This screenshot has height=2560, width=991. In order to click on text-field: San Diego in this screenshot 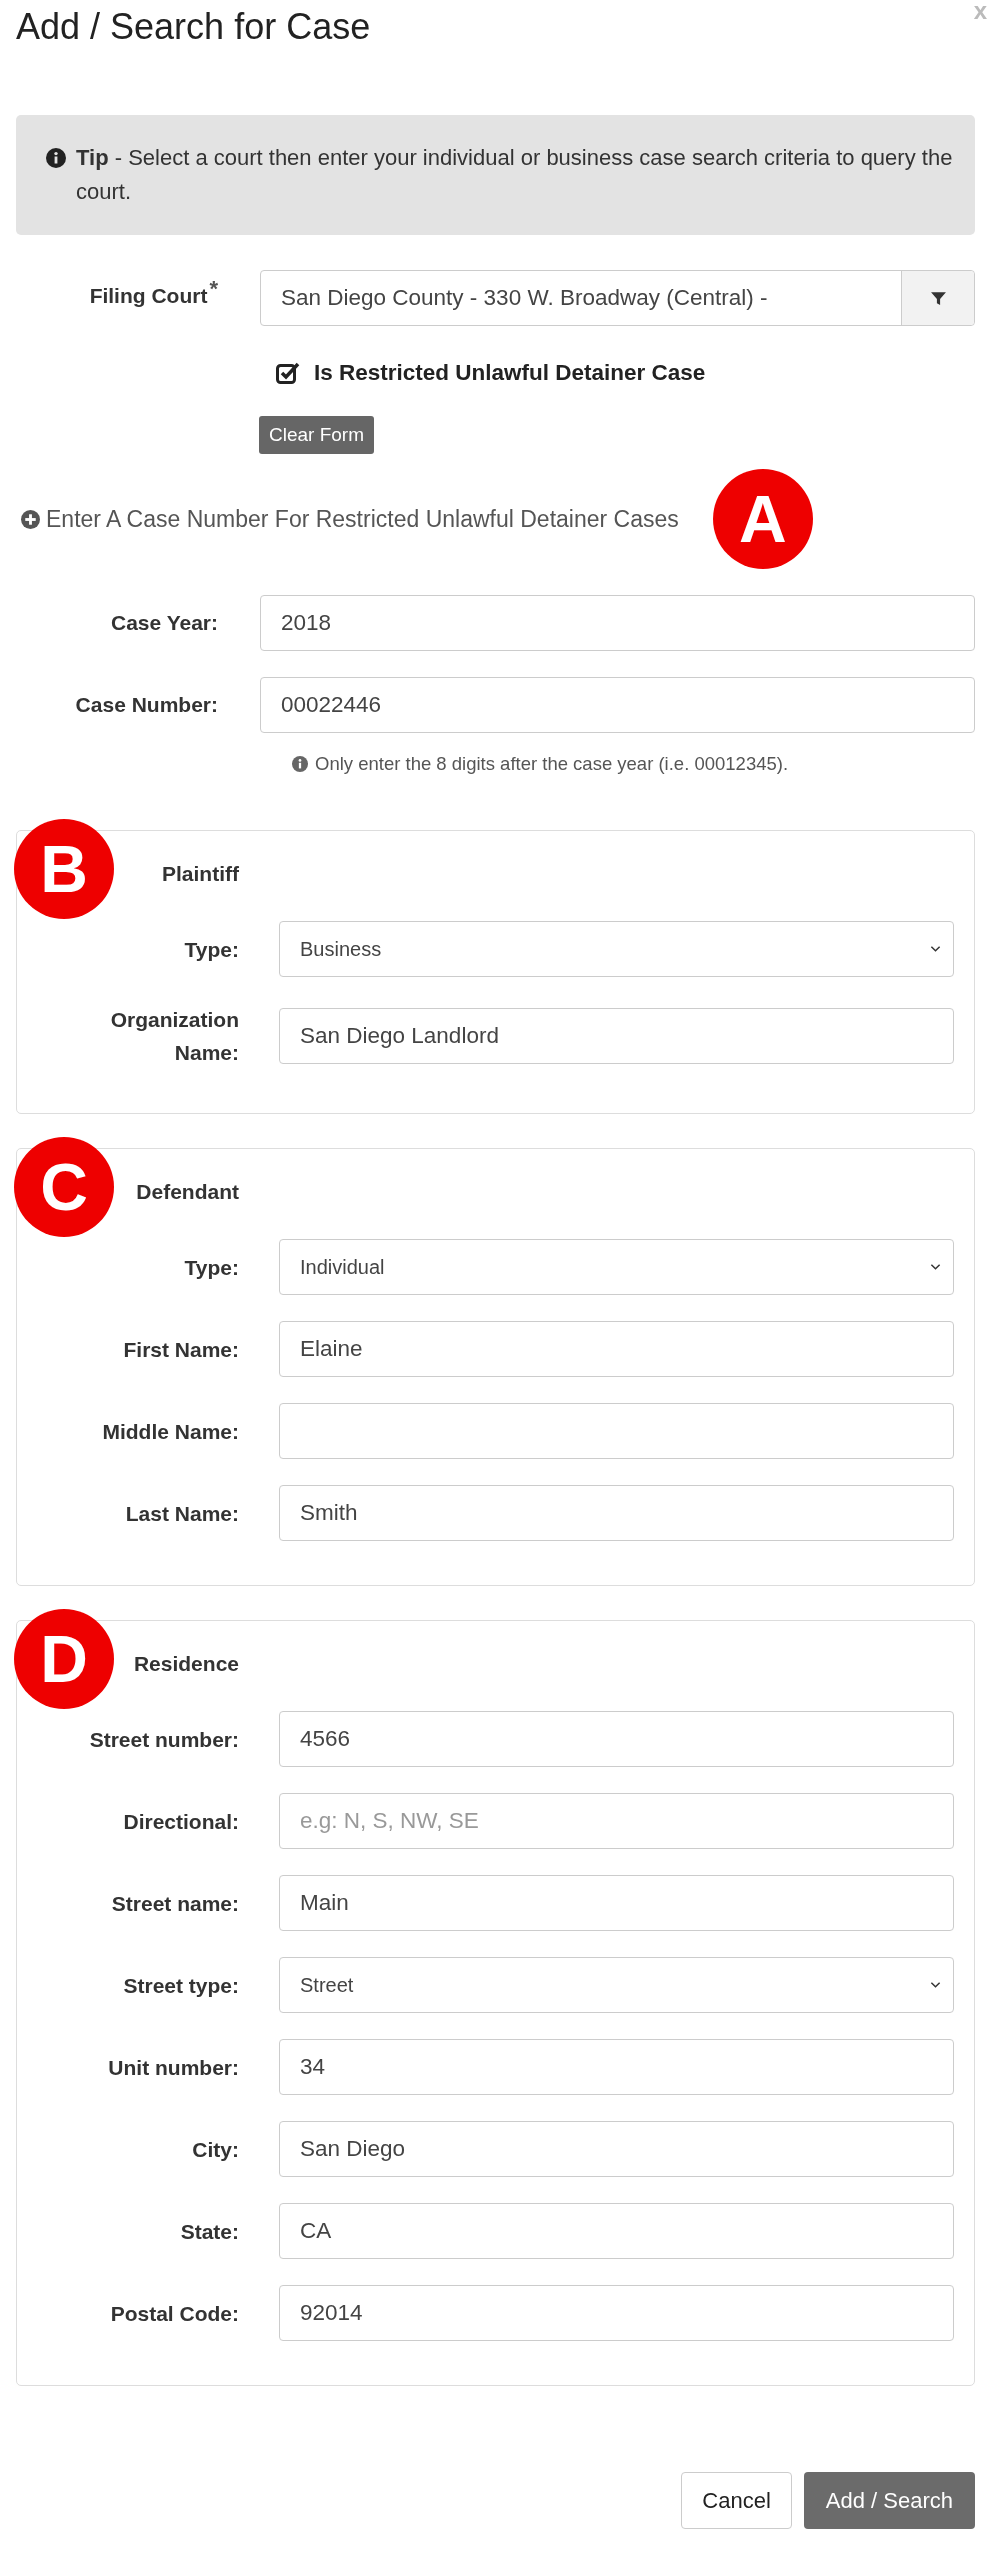, I will do `click(616, 2149)`.